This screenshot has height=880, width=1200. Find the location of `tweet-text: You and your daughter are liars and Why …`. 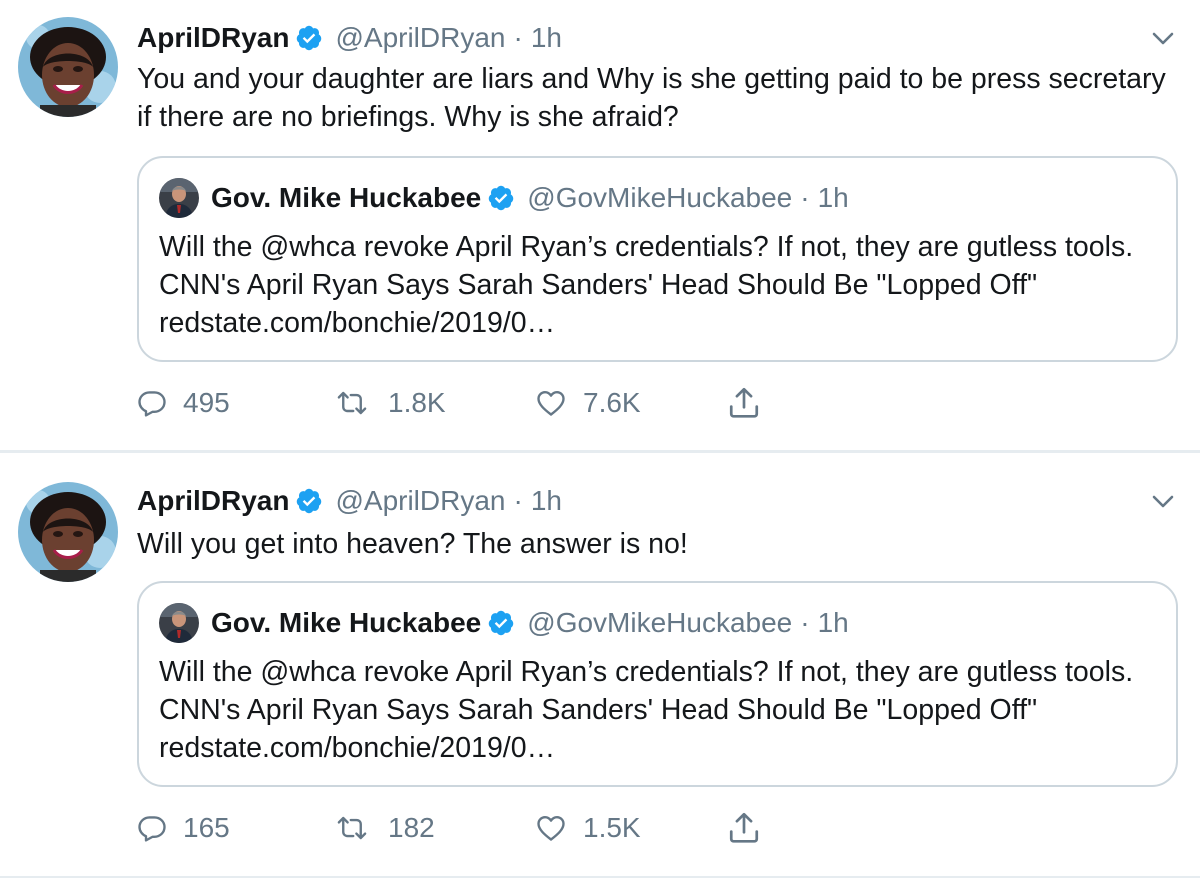

tweet-text: You and your daughter are liars and Why … is located at coordinates (651, 98).